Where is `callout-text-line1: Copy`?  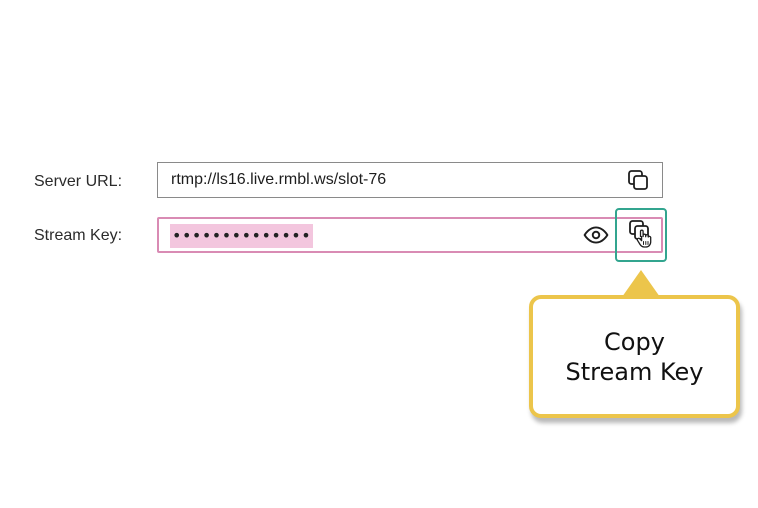
callout-text-line1: Copy is located at coordinates (634, 341).